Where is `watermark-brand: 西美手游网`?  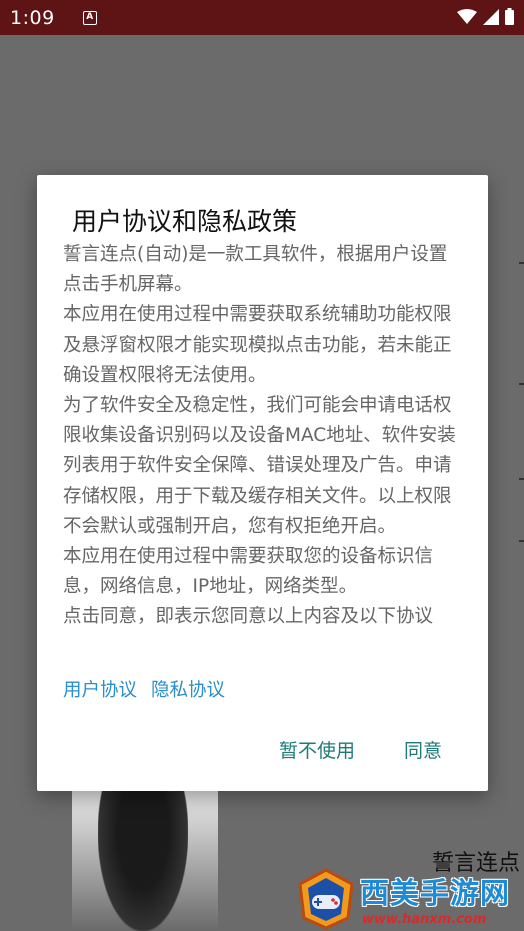 watermark-brand: 西美手游网 is located at coordinates (435, 893).